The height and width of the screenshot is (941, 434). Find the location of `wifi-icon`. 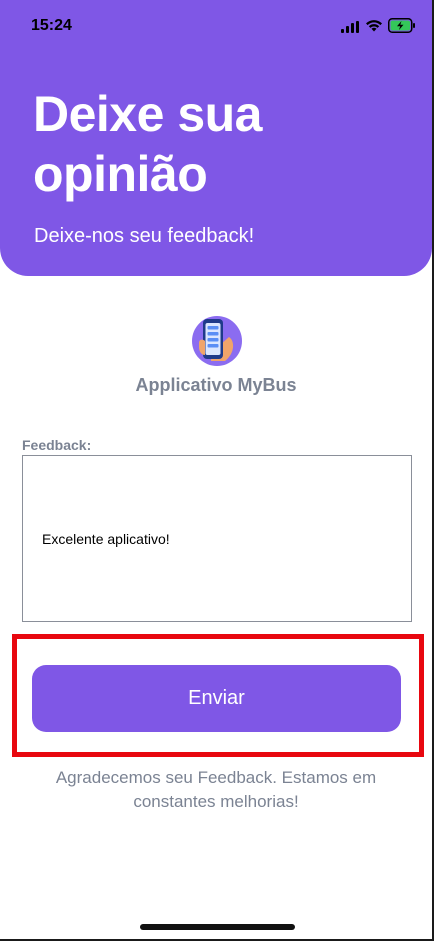

wifi-icon is located at coordinates (374, 26).